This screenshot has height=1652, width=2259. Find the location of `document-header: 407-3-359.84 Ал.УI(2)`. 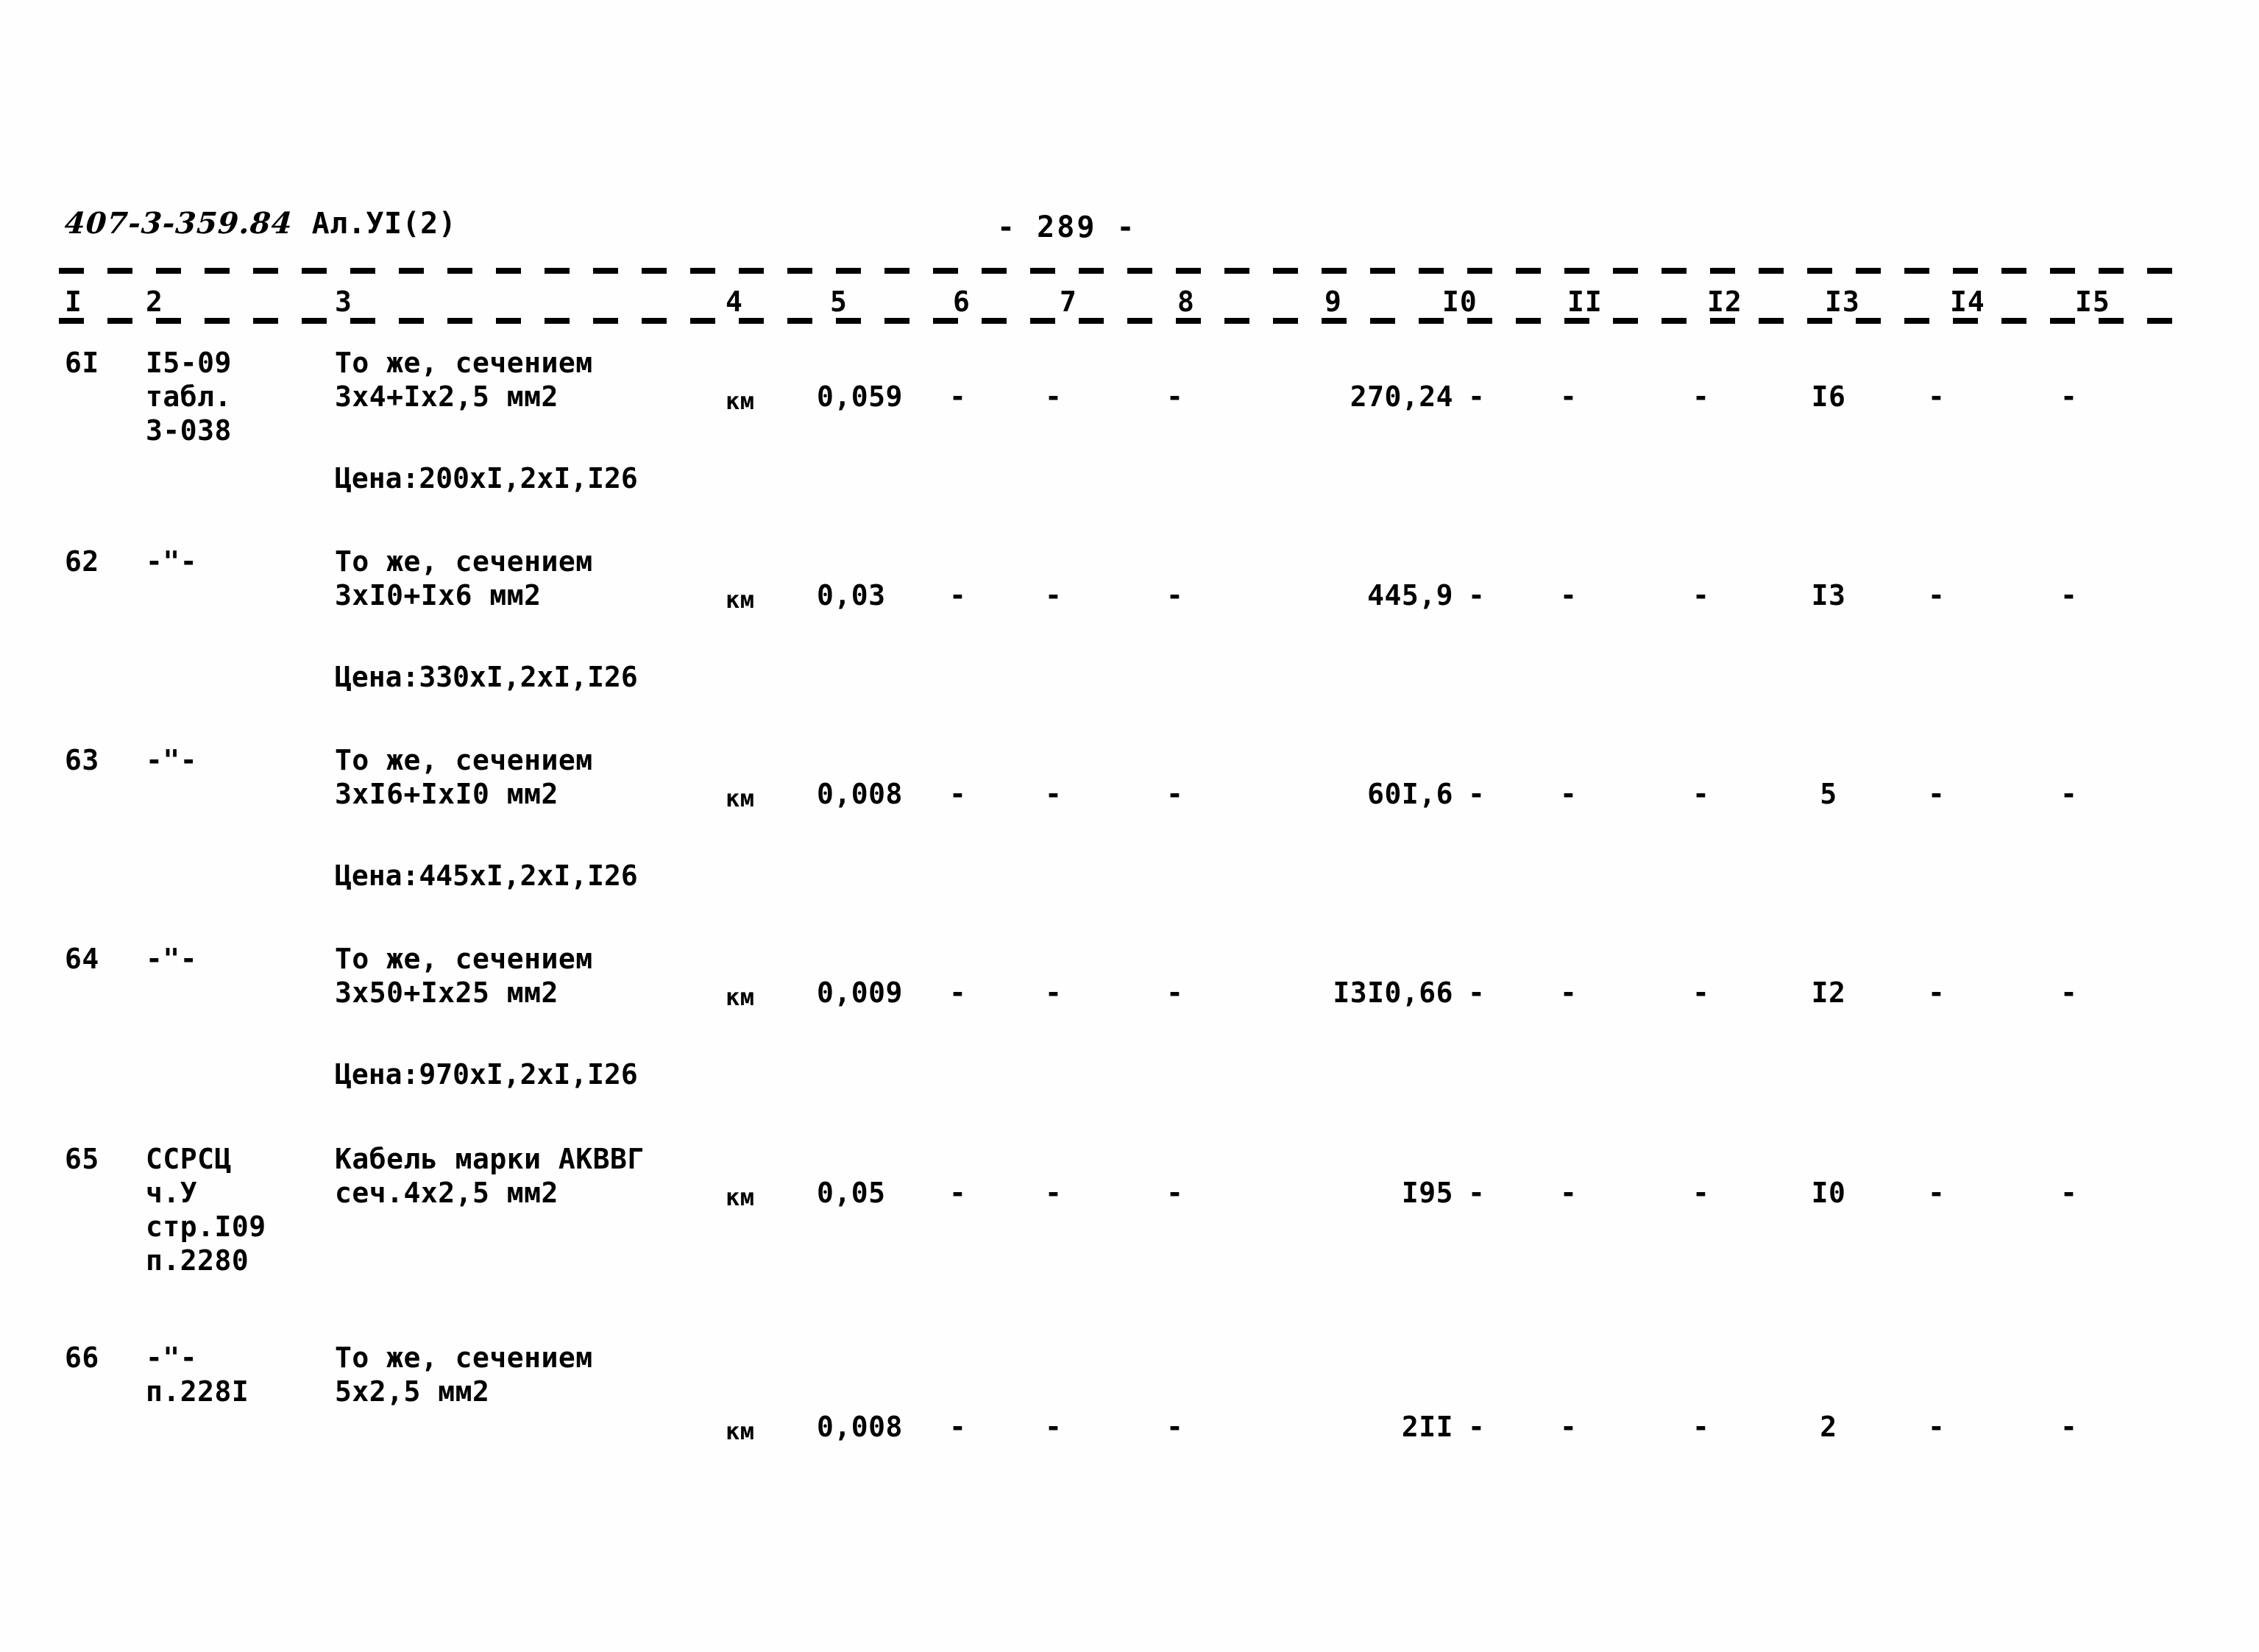

document-header: 407-3-359.84 Ал.УI(2) is located at coordinates (260, 223).